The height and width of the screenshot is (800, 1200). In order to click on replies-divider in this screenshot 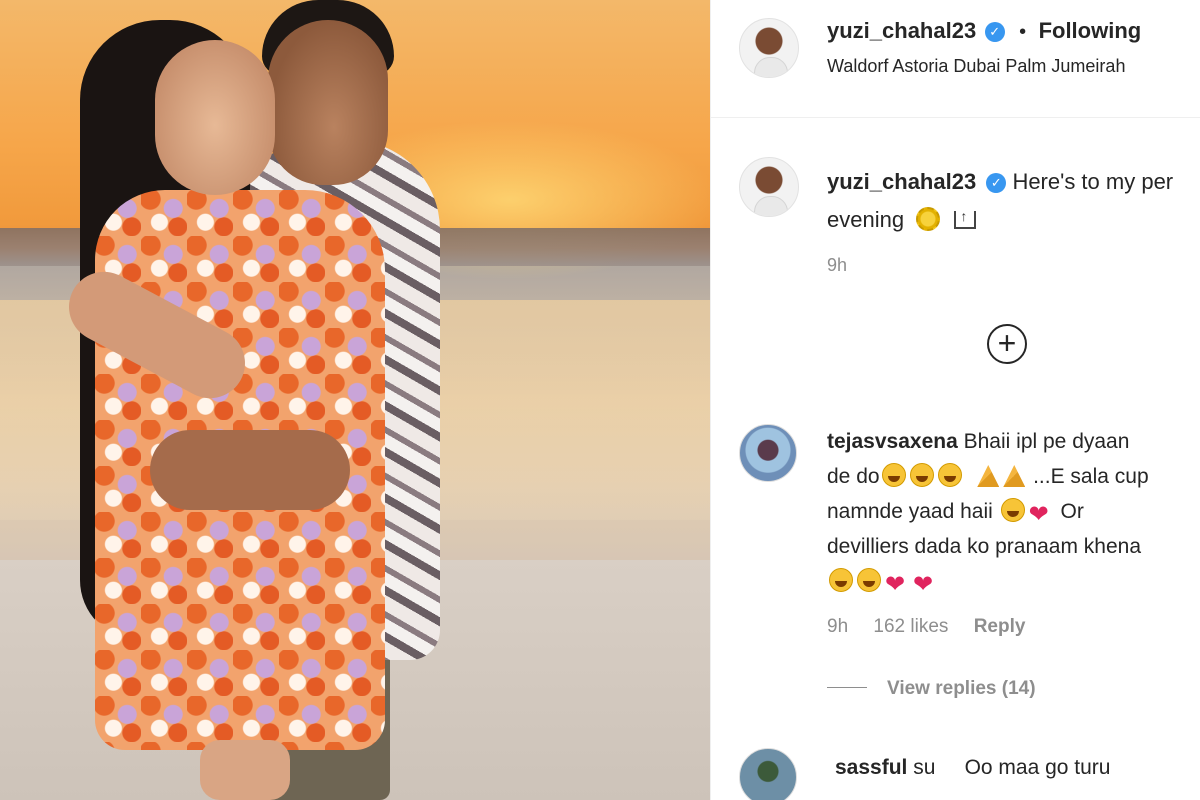, I will do `click(847, 687)`.